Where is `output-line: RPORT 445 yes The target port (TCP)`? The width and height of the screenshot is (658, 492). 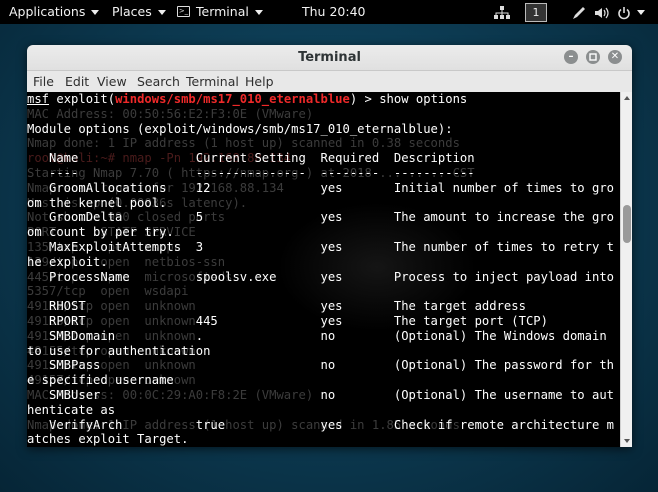
output-line: RPORT 445 yes The target port (TCP) is located at coordinates (287, 321).